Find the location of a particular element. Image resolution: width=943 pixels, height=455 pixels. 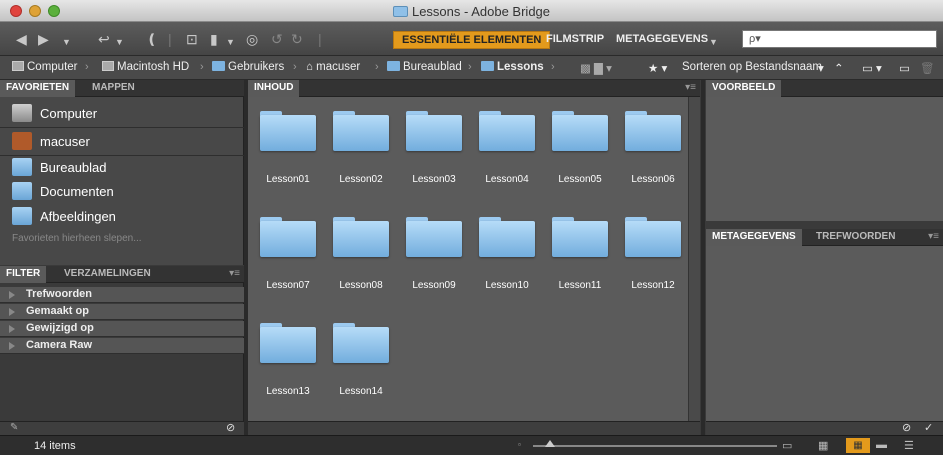

tab-trefwoorden: TREFWOORDEN is located at coordinates (855, 237).